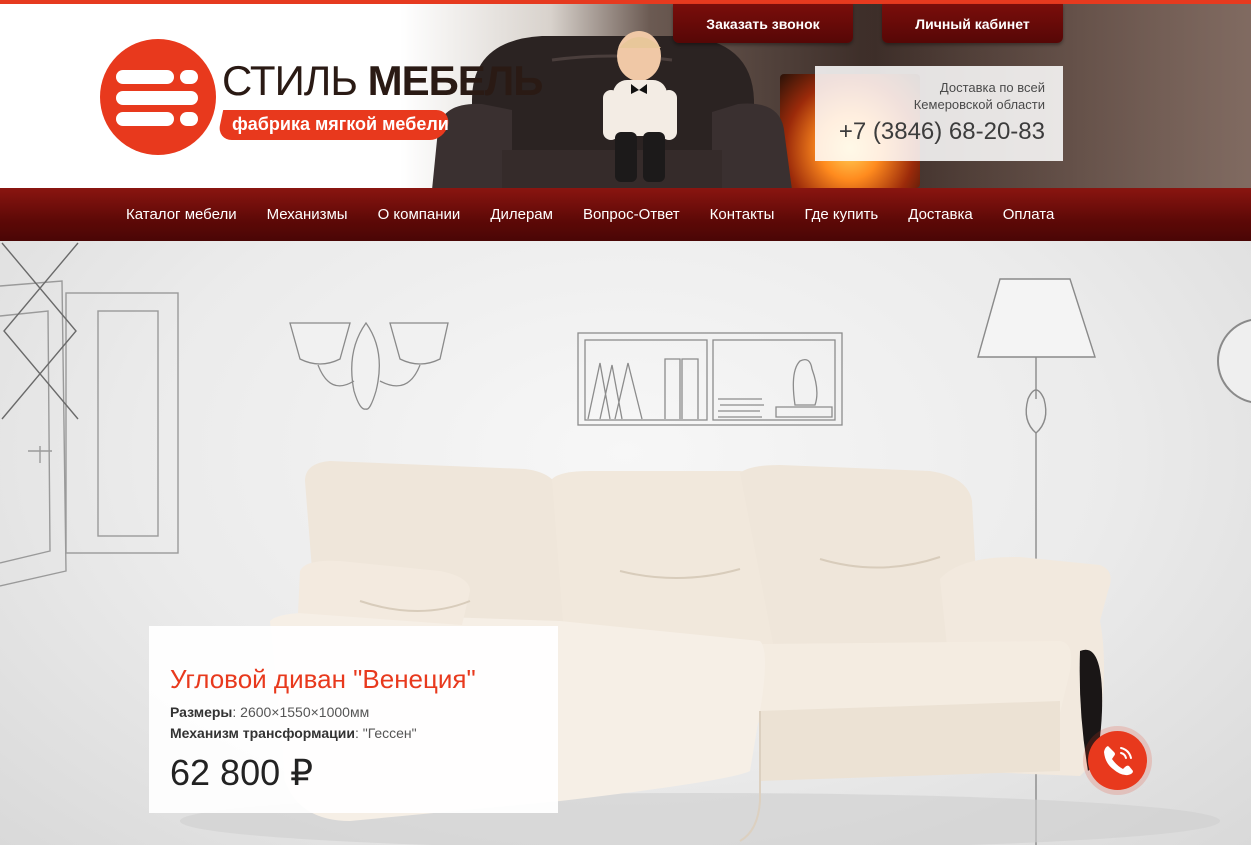 The image size is (1251, 845). I want to click on logo-name-bold: МЕБЕЛЬ, so click(455, 80).